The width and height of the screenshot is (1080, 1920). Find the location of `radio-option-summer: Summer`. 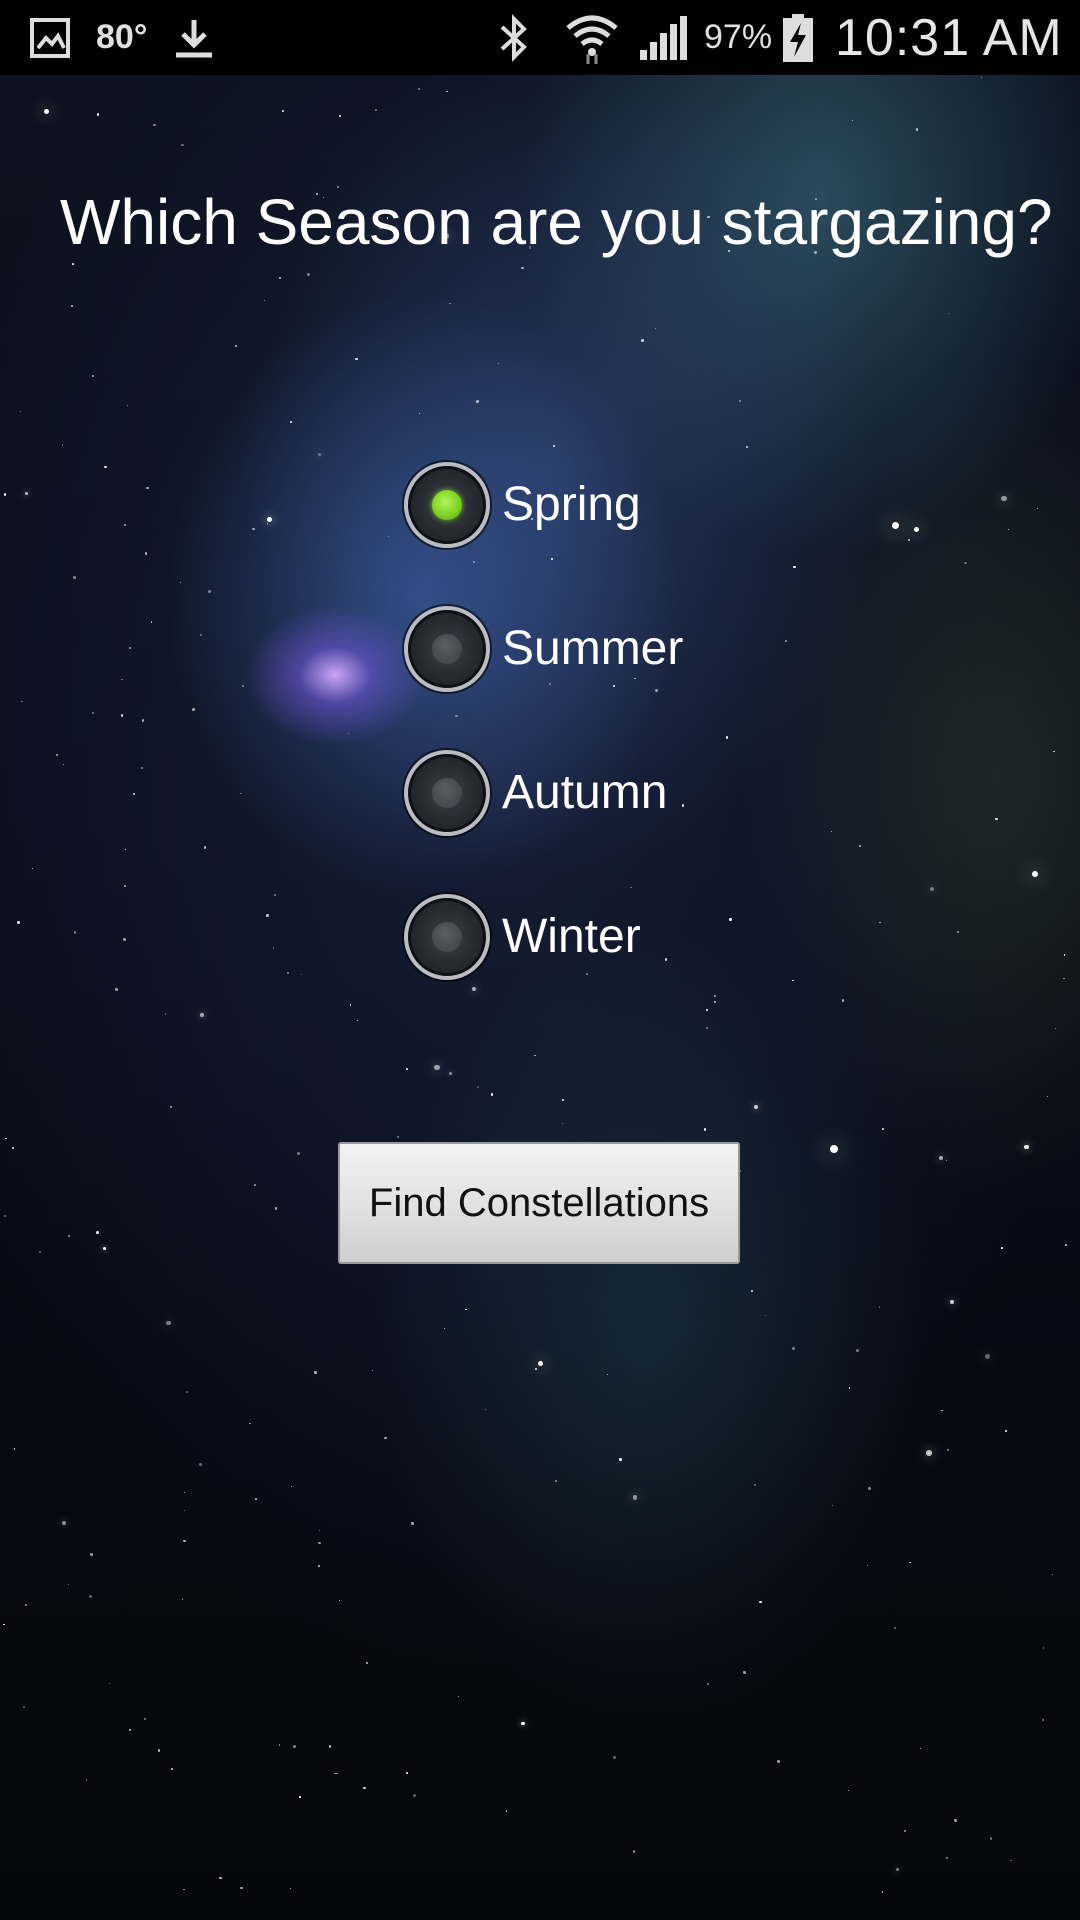

radio-option-summer: Summer is located at coordinates (543, 649).